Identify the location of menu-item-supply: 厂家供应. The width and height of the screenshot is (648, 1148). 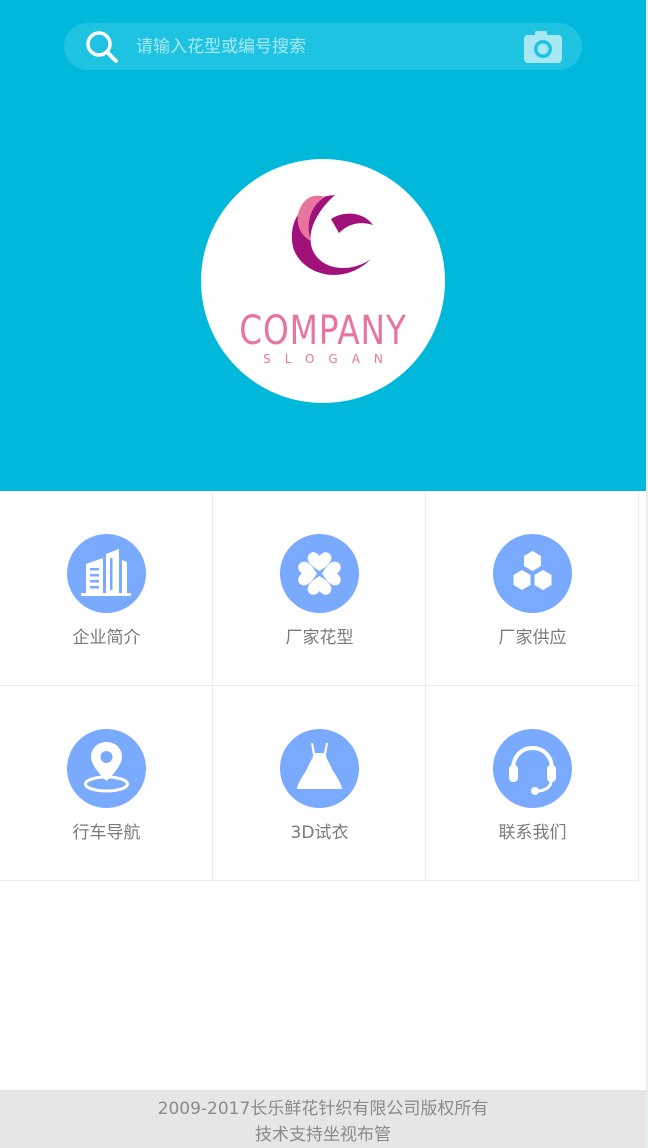
(532, 588).